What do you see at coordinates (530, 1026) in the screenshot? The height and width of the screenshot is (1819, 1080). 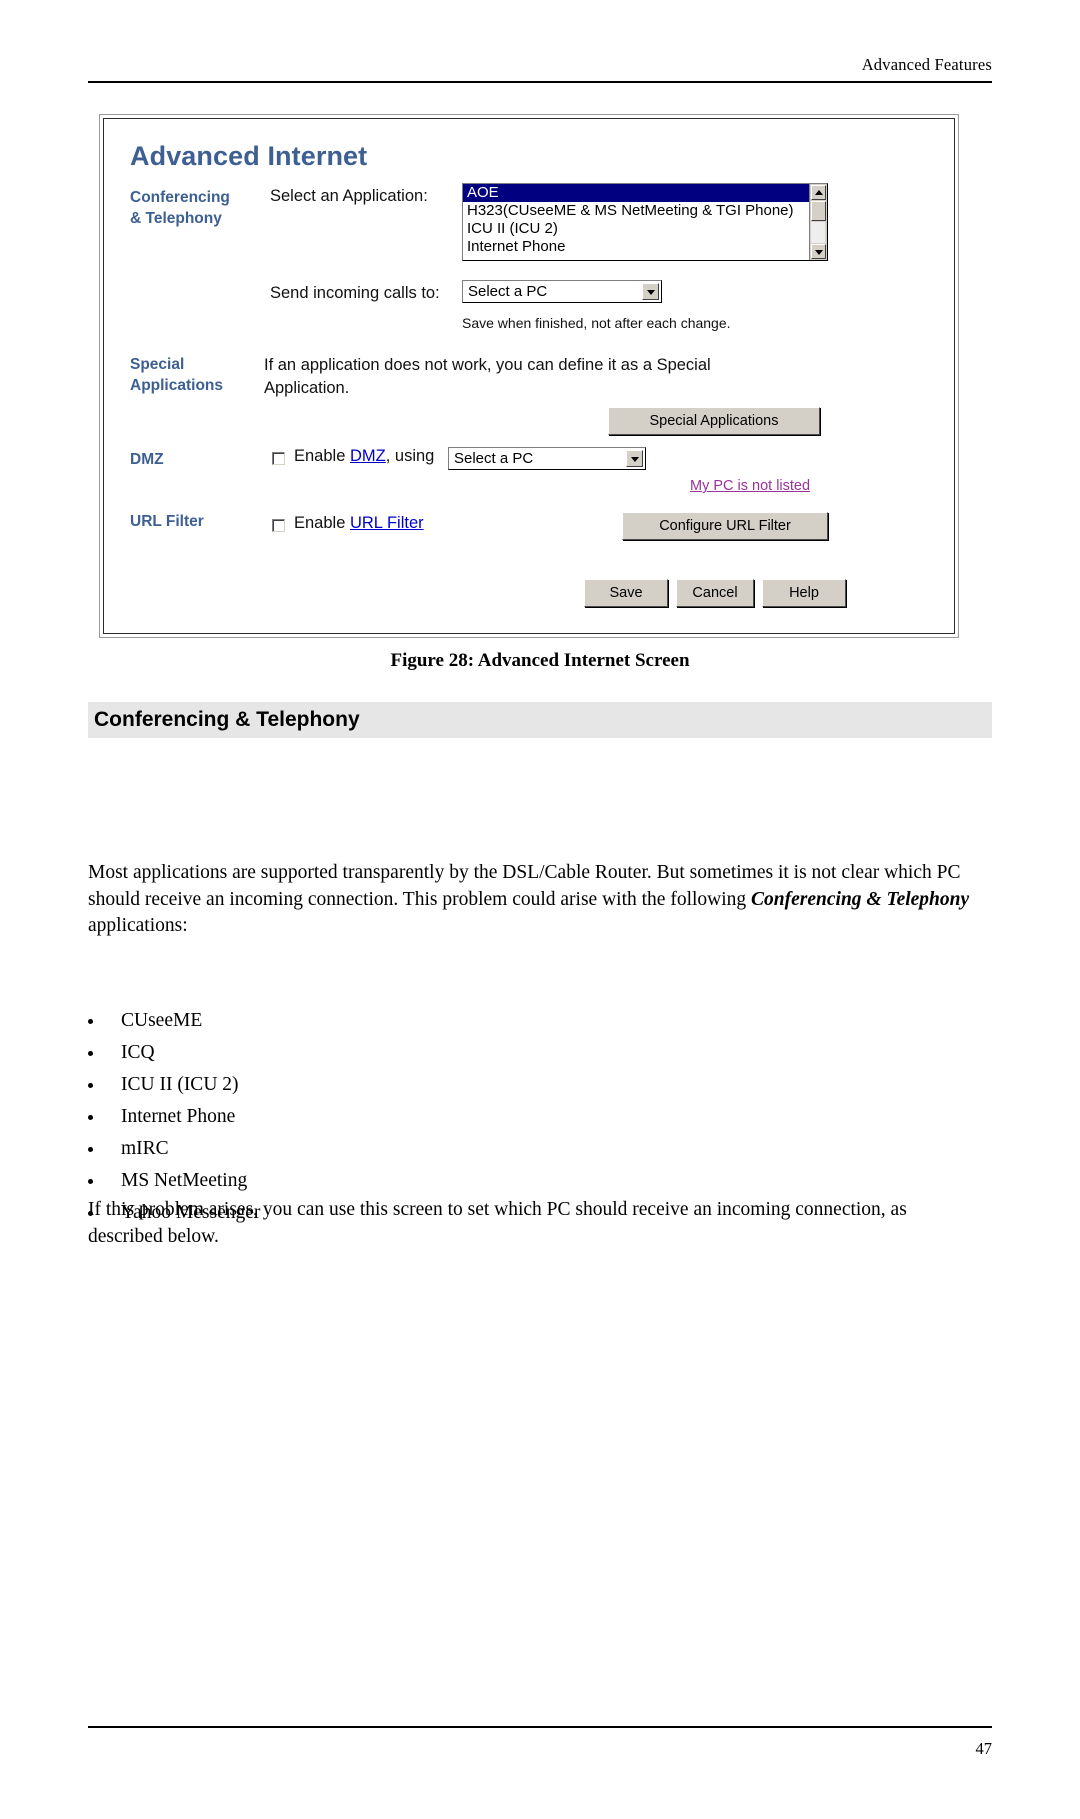 I see `list-item: CUseeME` at bounding box center [530, 1026].